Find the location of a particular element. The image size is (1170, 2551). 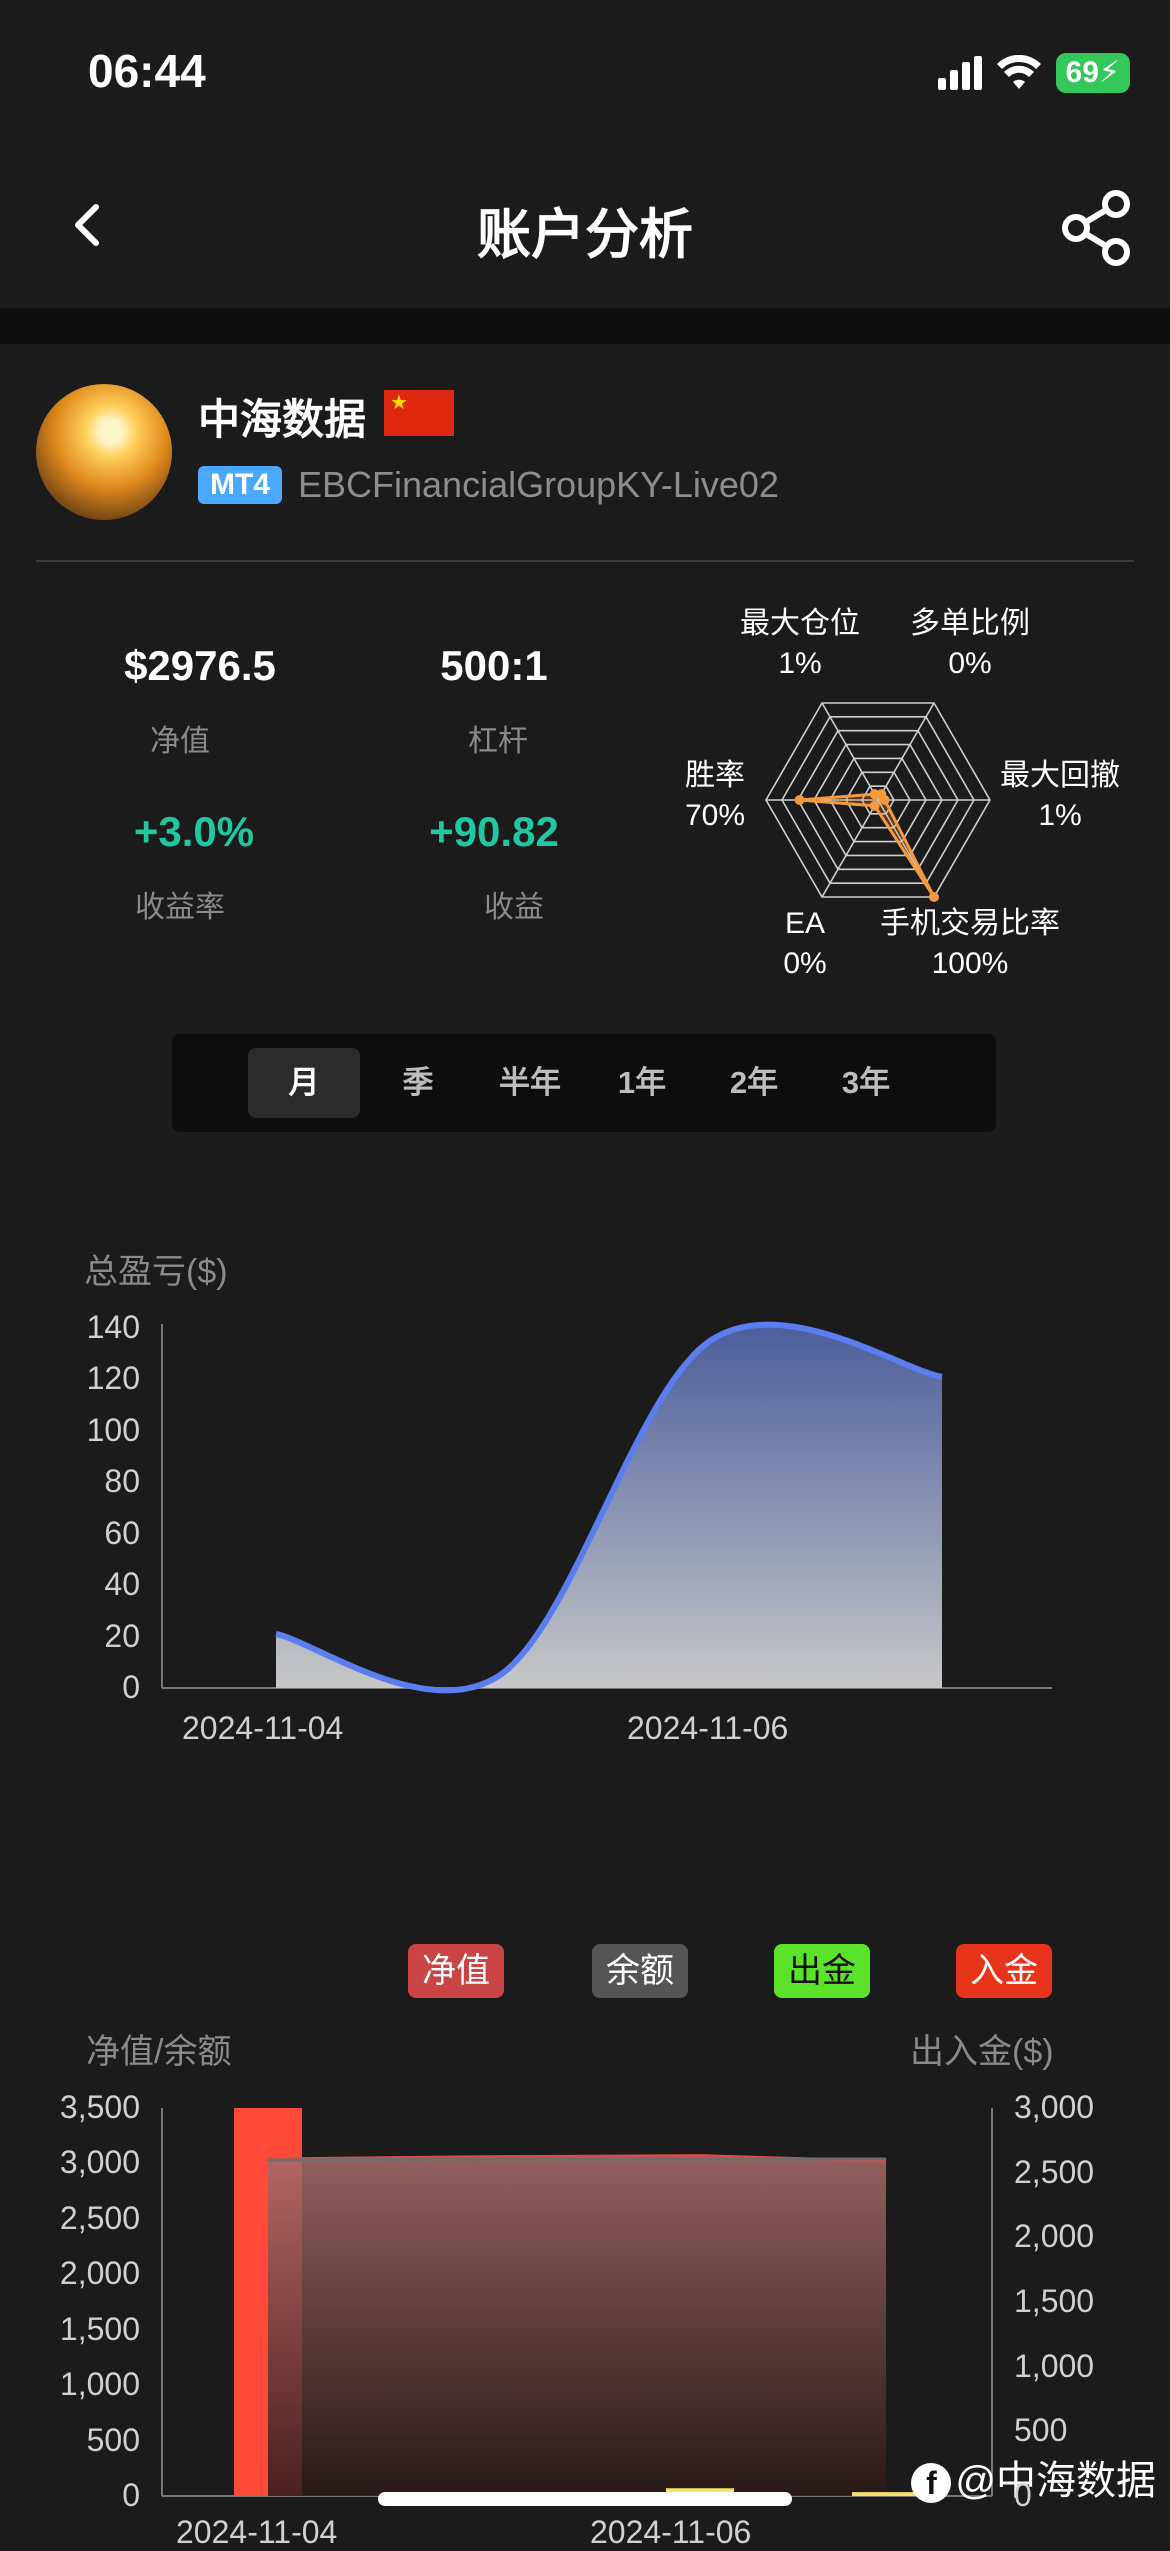

radar-label-name: 最大回撤 is located at coordinates (1060, 775).